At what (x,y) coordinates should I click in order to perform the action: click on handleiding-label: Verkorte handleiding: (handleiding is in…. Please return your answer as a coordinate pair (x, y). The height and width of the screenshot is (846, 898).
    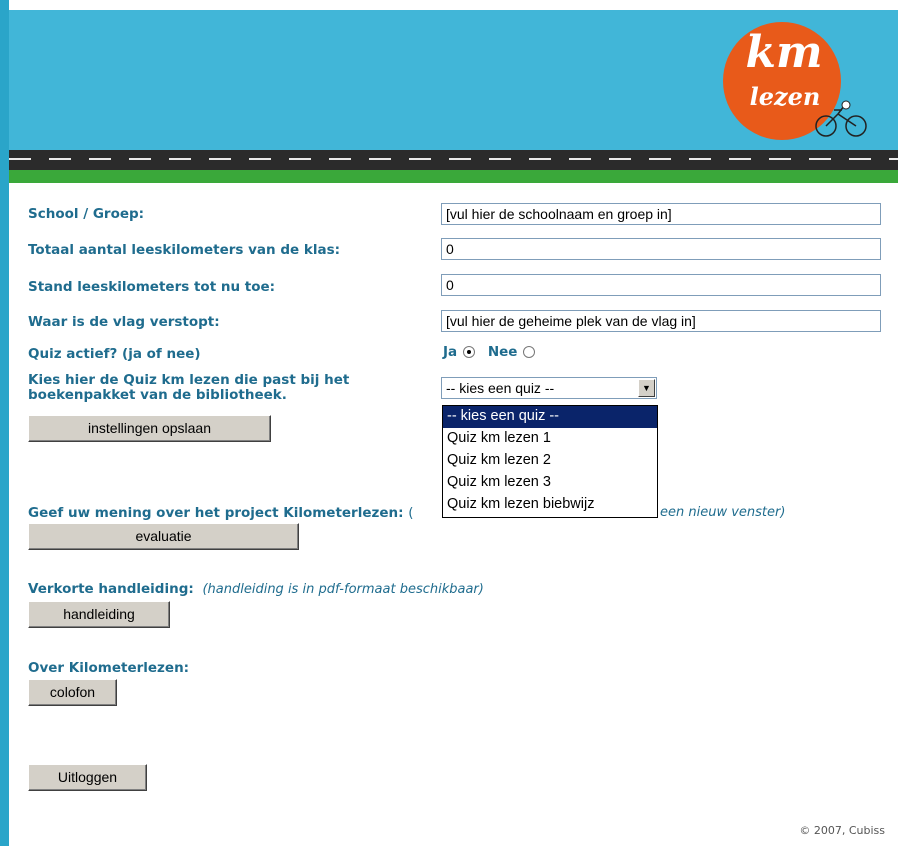
    Looking at the image, I should click on (256, 589).